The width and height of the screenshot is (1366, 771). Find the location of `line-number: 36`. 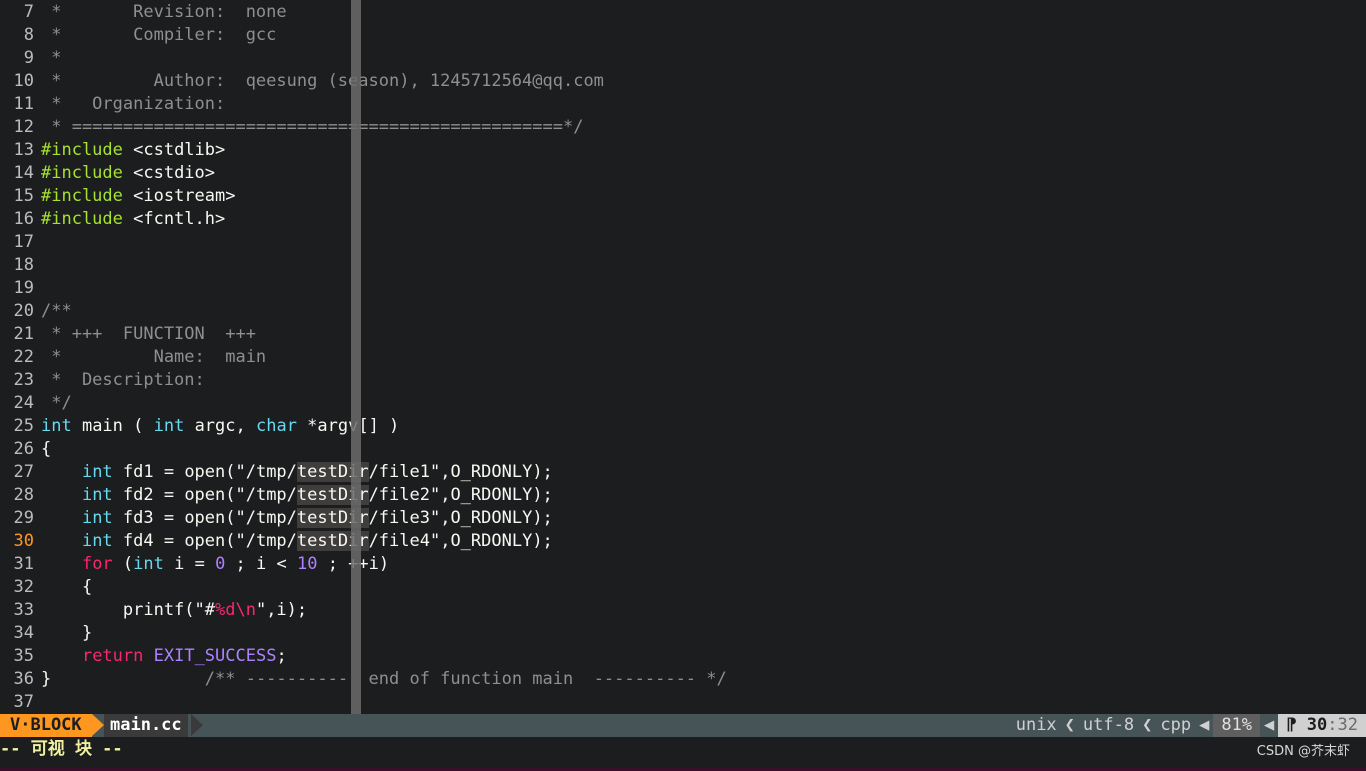

line-number: 36 is located at coordinates (23, 679).